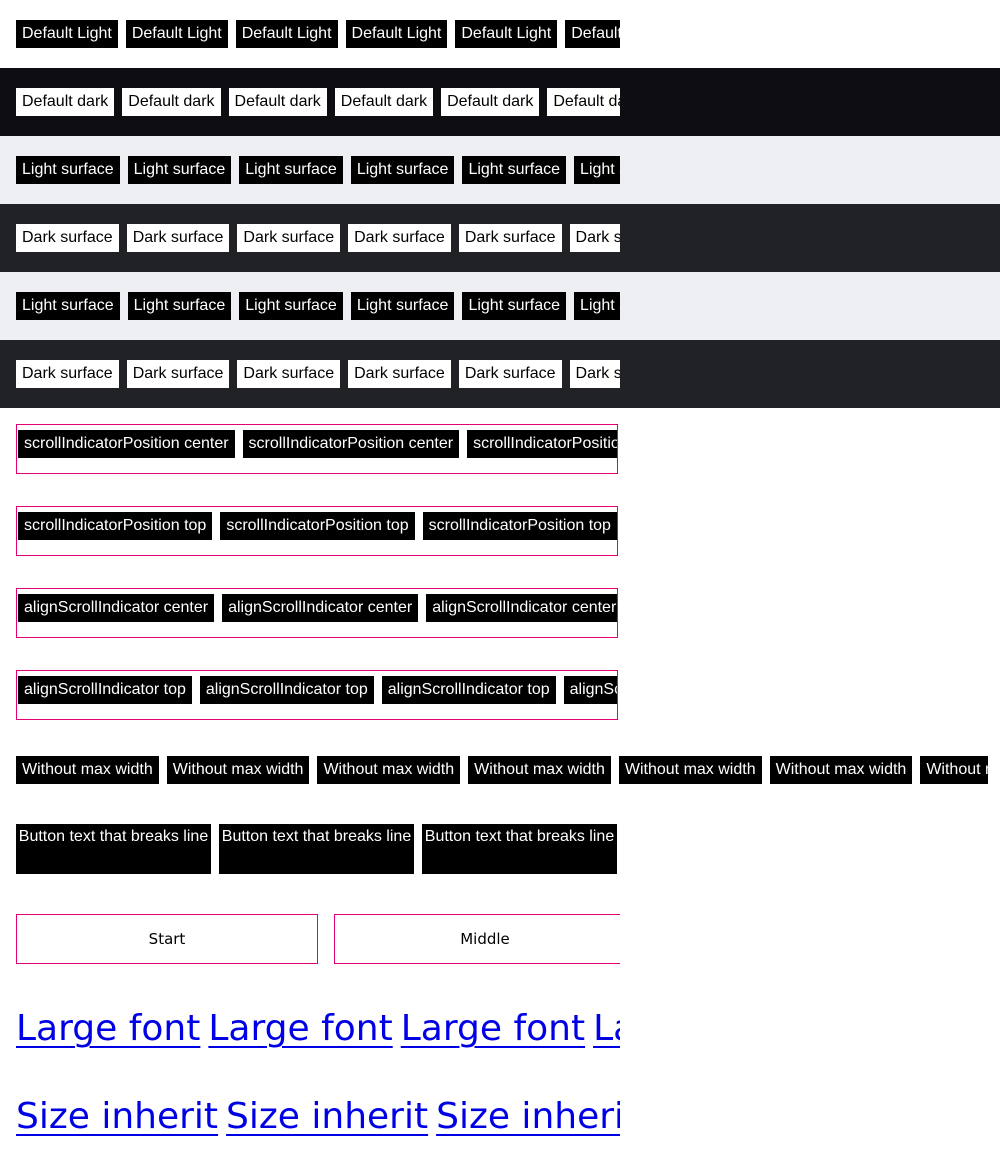 This screenshot has width=1000, height=1160. Describe the element at coordinates (167, 939) in the screenshot. I see `start-button: Start` at that location.